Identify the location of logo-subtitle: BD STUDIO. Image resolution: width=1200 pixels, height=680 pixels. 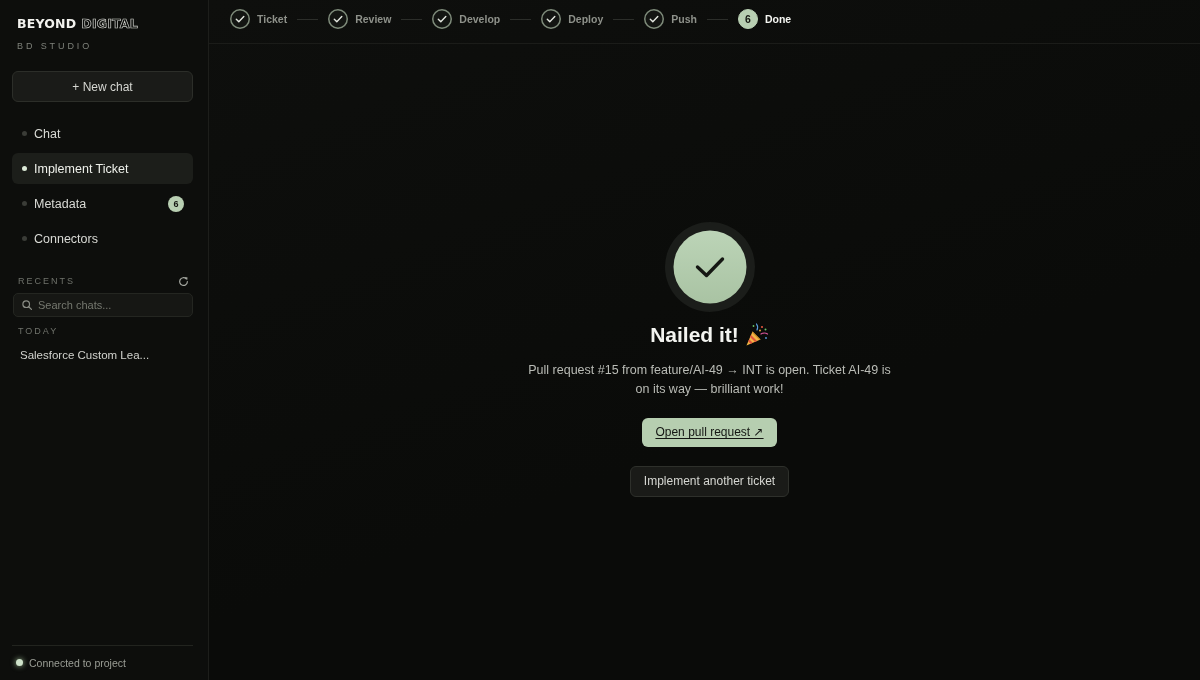
(55, 46).